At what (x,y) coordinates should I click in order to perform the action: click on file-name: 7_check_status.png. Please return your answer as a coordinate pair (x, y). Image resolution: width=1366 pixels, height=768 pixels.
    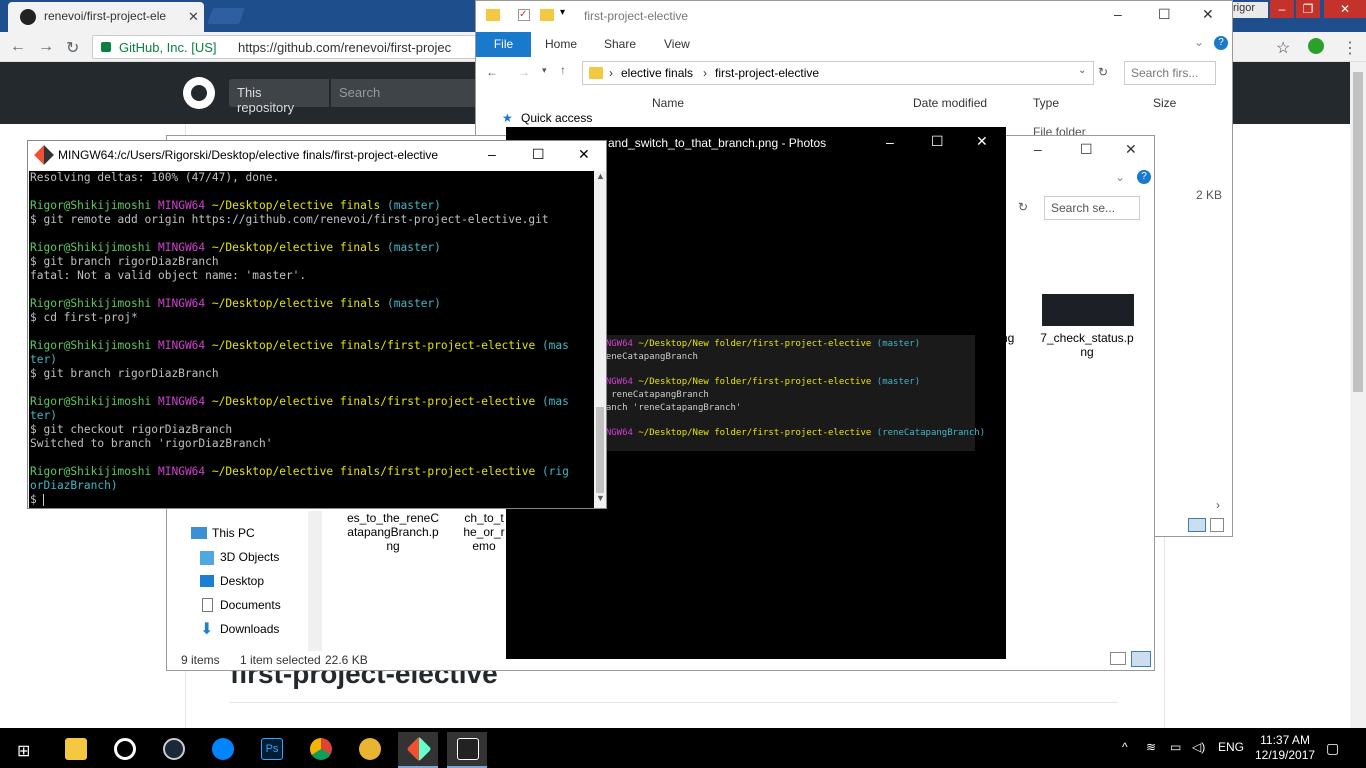
    Looking at the image, I should click on (1087, 345).